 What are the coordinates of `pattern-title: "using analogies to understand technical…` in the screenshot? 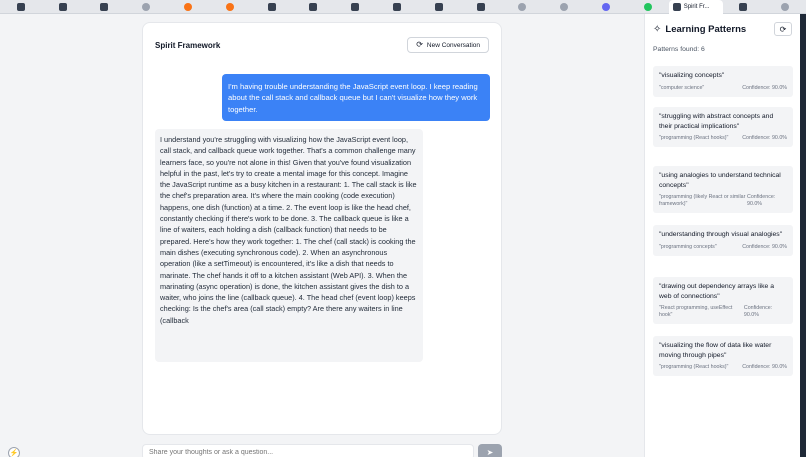 It's located at (720, 180).